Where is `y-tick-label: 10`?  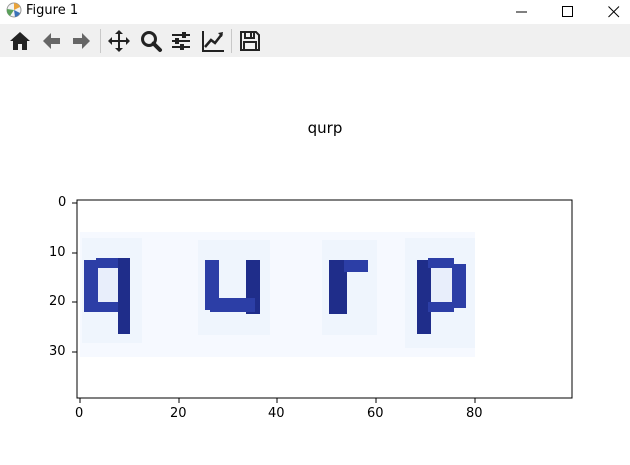 y-tick-label: 10 is located at coordinates (57, 252).